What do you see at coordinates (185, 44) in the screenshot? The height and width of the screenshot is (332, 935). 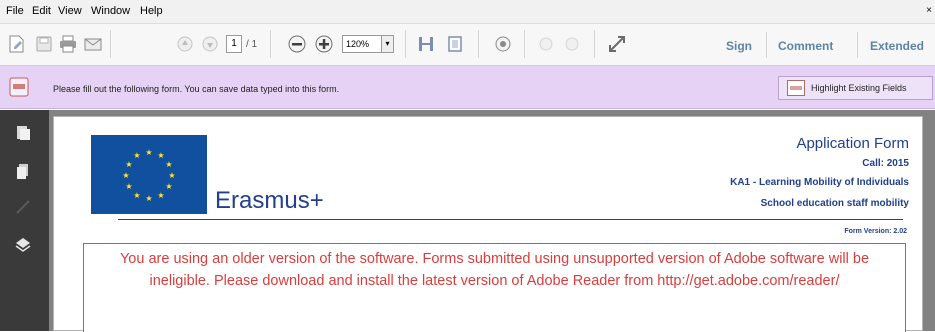 I see `prev-page-icon` at bounding box center [185, 44].